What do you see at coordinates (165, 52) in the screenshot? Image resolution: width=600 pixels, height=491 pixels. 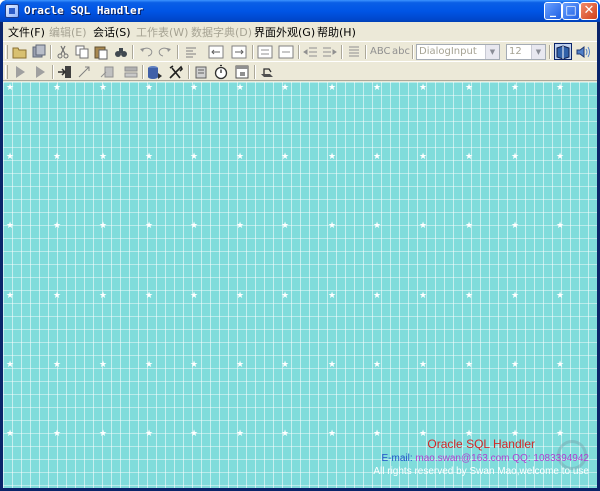 I see `redo-icon` at bounding box center [165, 52].